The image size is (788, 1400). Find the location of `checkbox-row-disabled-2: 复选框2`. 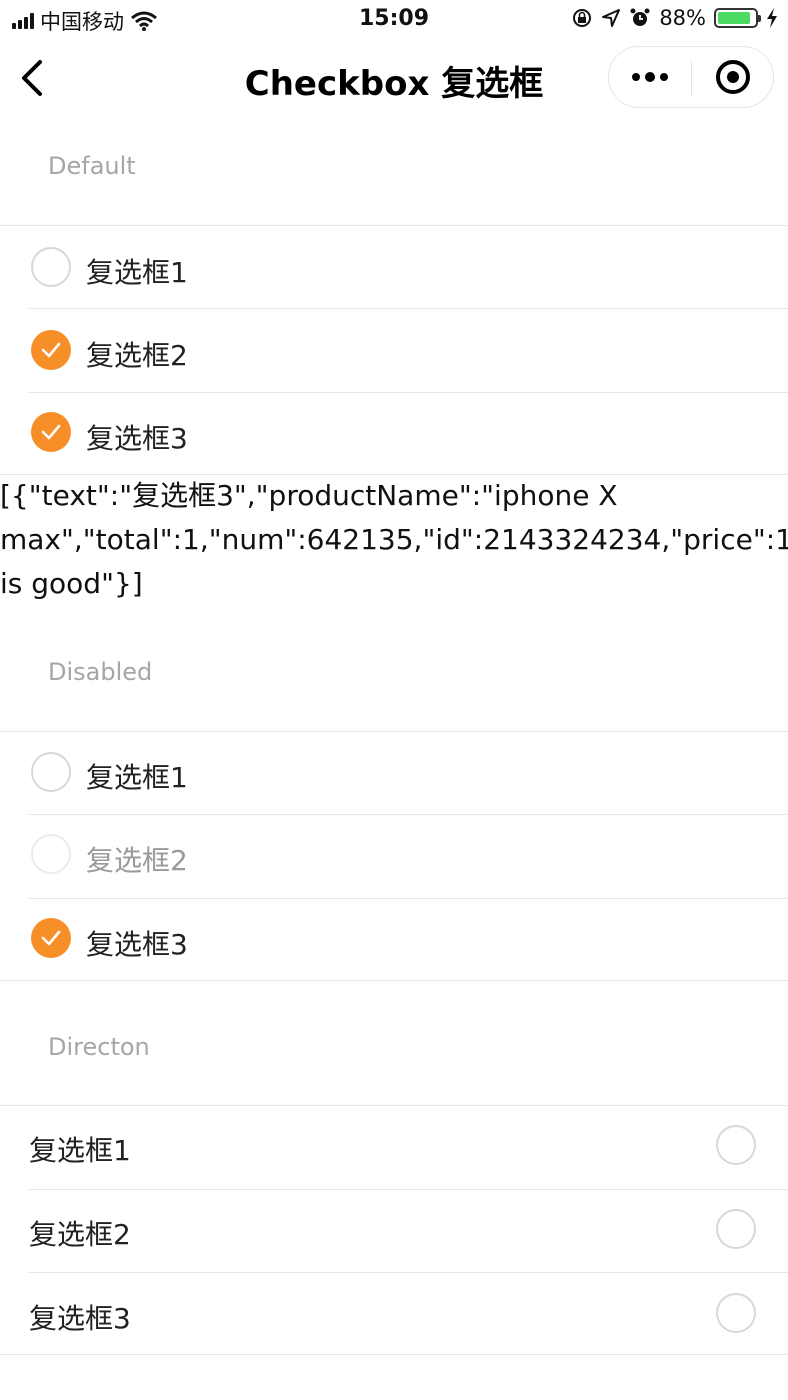

checkbox-row-disabled-2: 复选框2 is located at coordinates (394, 857).